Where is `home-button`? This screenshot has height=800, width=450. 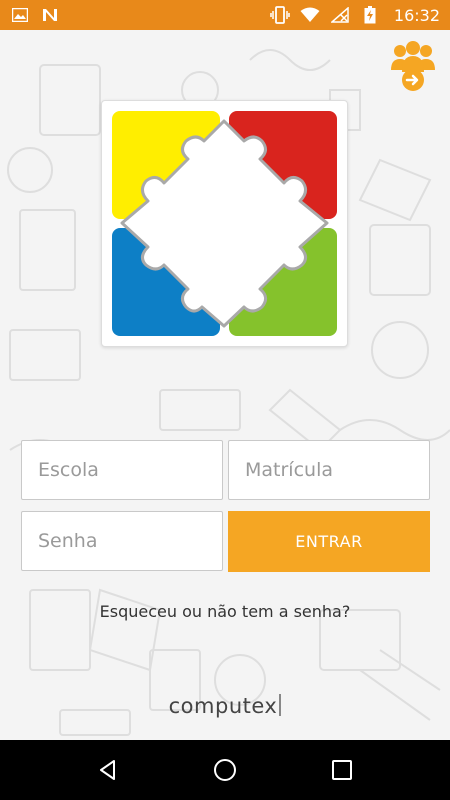
home-button is located at coordinates (225, 770).